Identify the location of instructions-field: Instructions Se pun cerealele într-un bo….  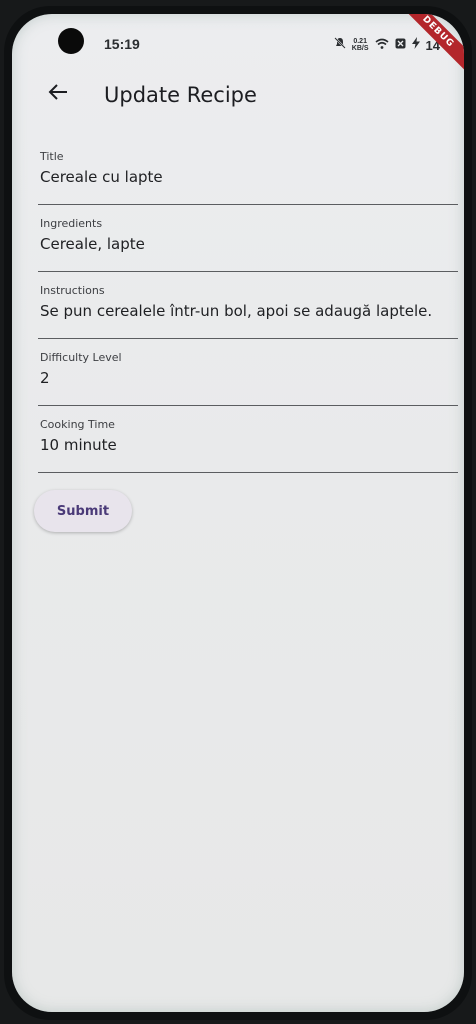
(248, 305).